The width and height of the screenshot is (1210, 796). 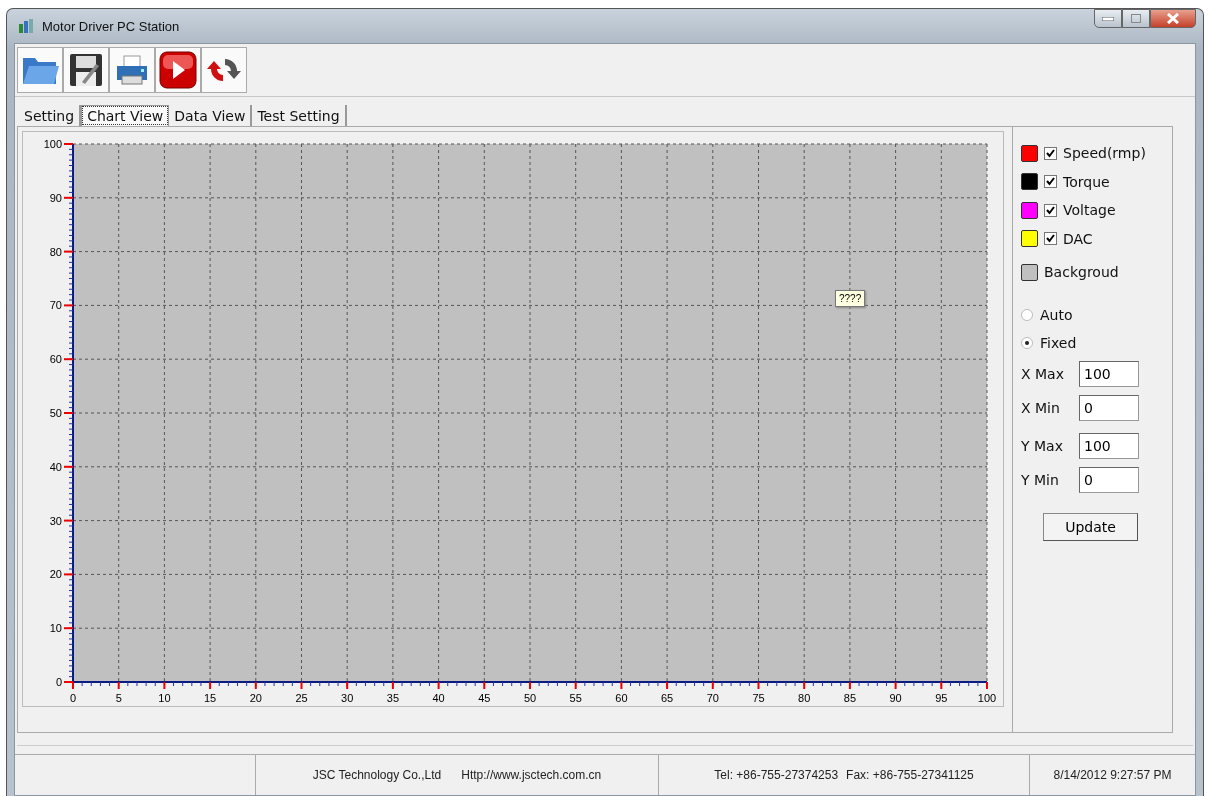 What do you see at coordinates (301, 698) in the screenshot?
I see `x-tick-label: 25` at bounding box center [301, 698].